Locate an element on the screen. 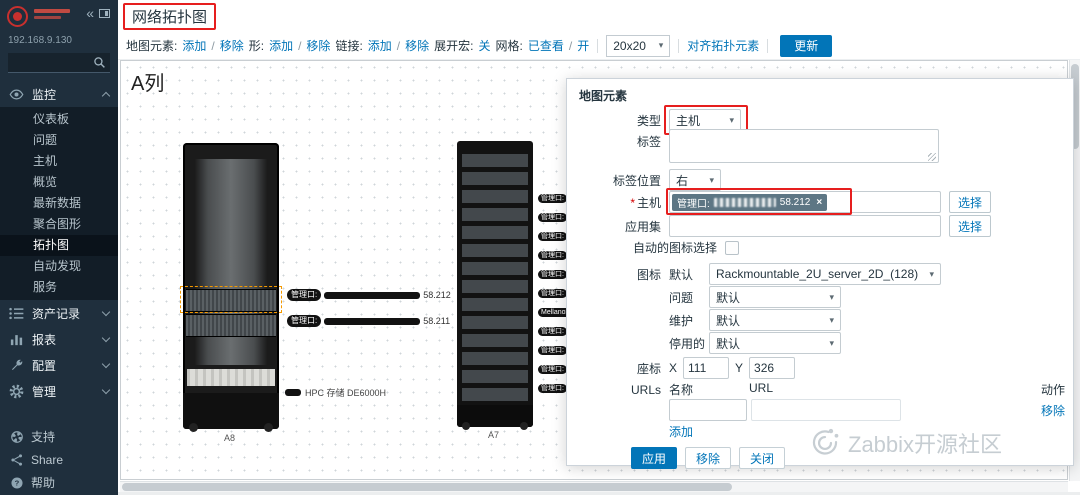 Image resolution: width=1080 pixels, height=495 pixels. type-value: 主机 is located at coordinates (688, 120).